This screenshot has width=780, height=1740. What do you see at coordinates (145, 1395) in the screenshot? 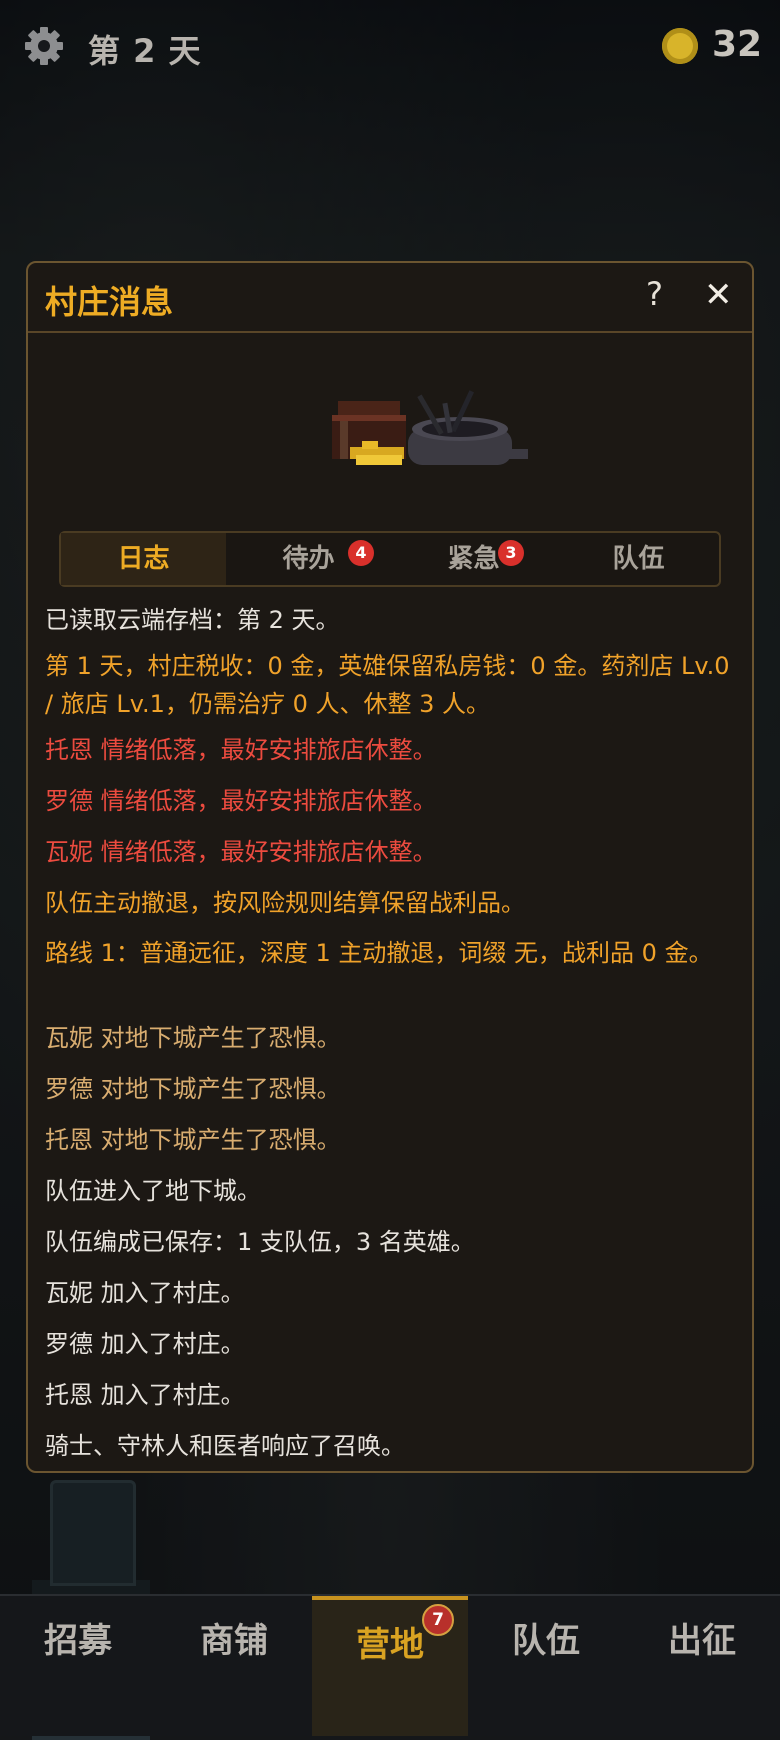
I see `log-entry: 托恩 加入了村庄。` at bounding box center [145, 1395].